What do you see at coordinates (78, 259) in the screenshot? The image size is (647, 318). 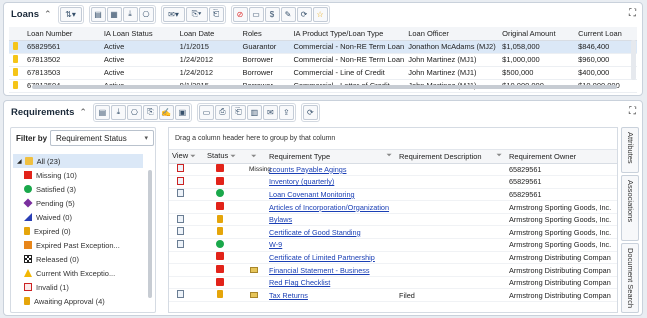 I see `filter-item-released: Released (0)` at bounding box center [78, 259].